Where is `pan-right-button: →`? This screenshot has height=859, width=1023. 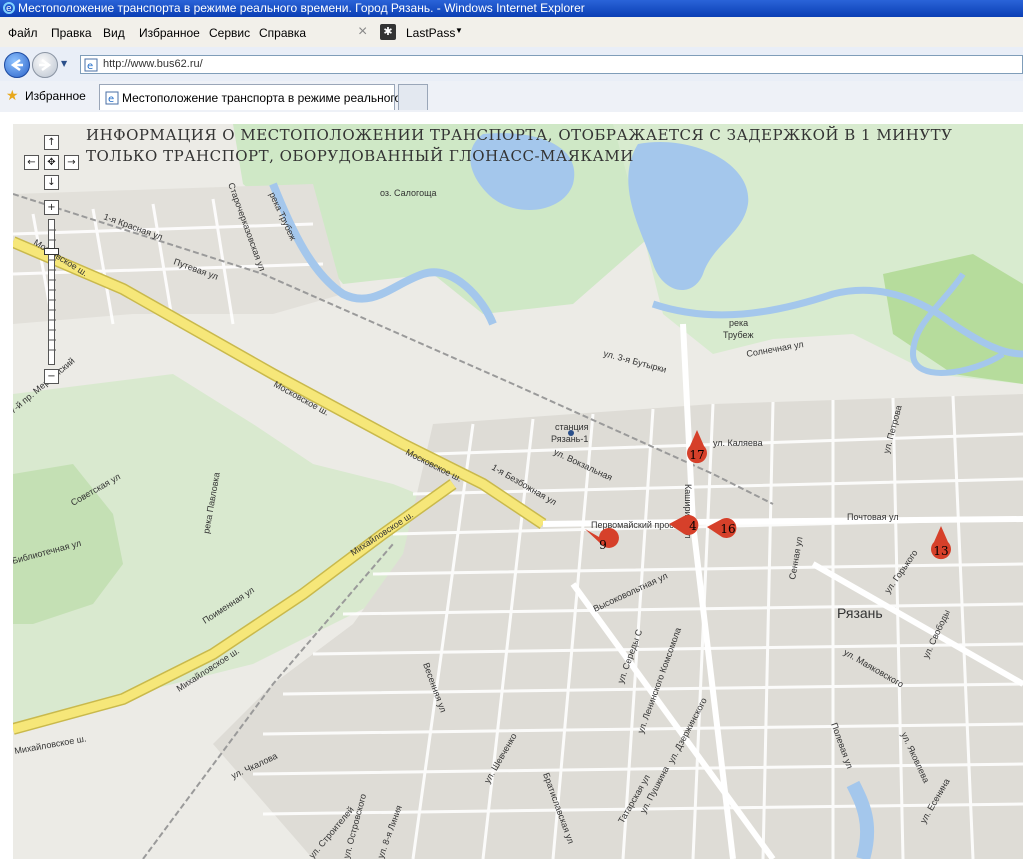
pan-right-button: → is located at coordinates (71, 162).